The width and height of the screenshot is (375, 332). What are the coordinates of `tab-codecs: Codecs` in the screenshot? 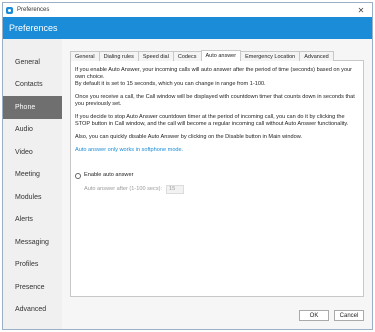 It's located at (187, 56).